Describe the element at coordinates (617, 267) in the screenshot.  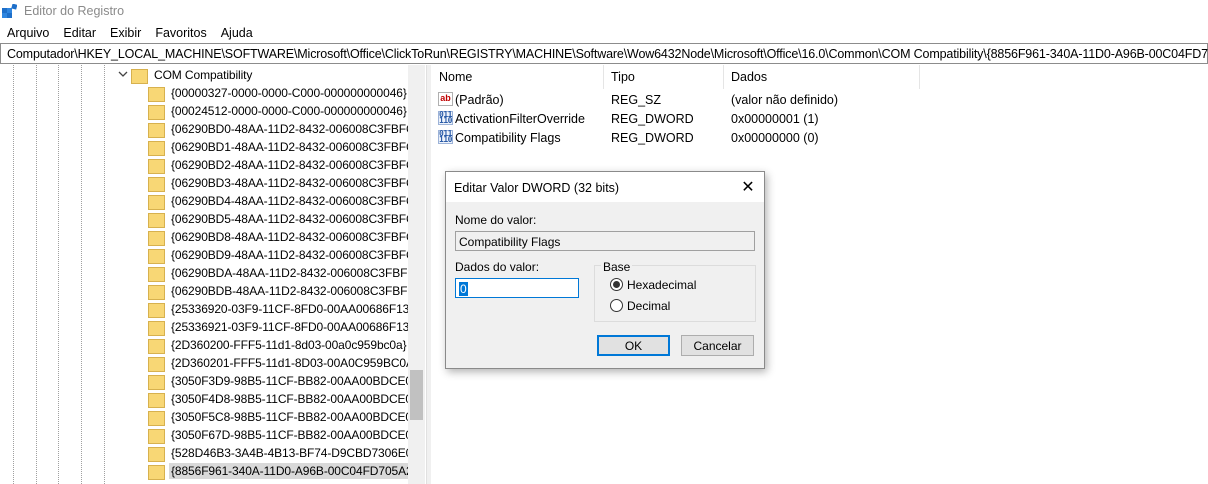
I see `base-group-title: Base` at that location.